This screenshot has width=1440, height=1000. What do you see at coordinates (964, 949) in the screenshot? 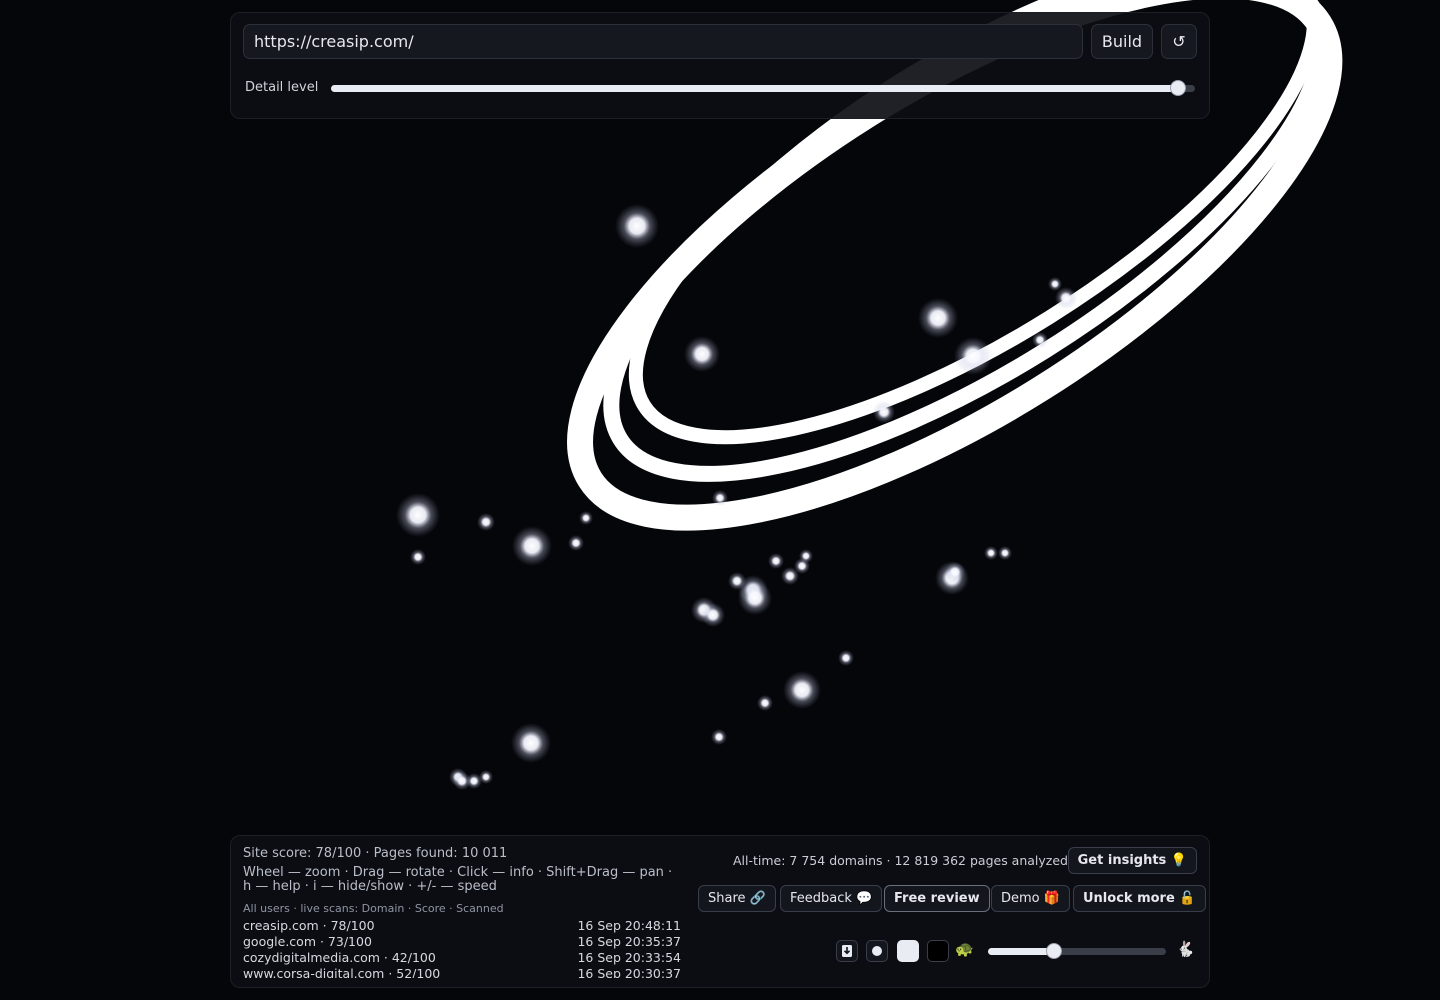
I see `turtle-icon: 🐢` at bounding box center [964, 949].